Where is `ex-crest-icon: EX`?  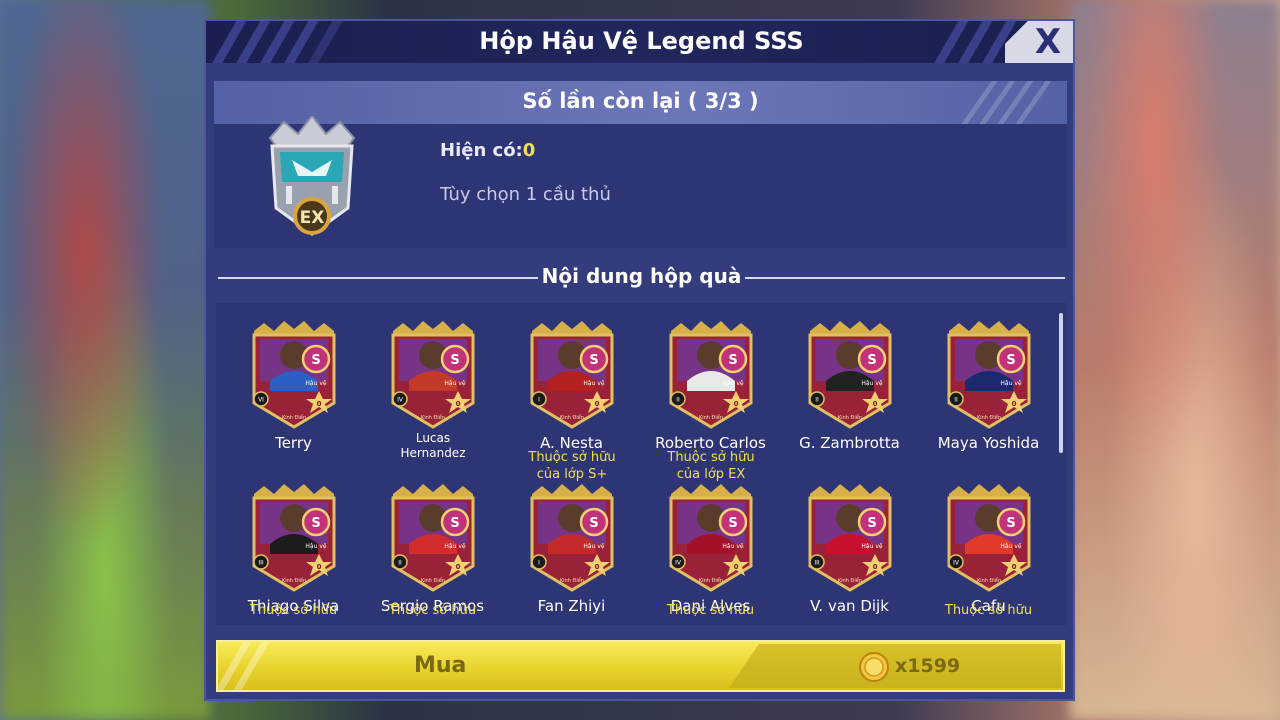 ex-crest-icon: EX is located at coordinates (312, 176).